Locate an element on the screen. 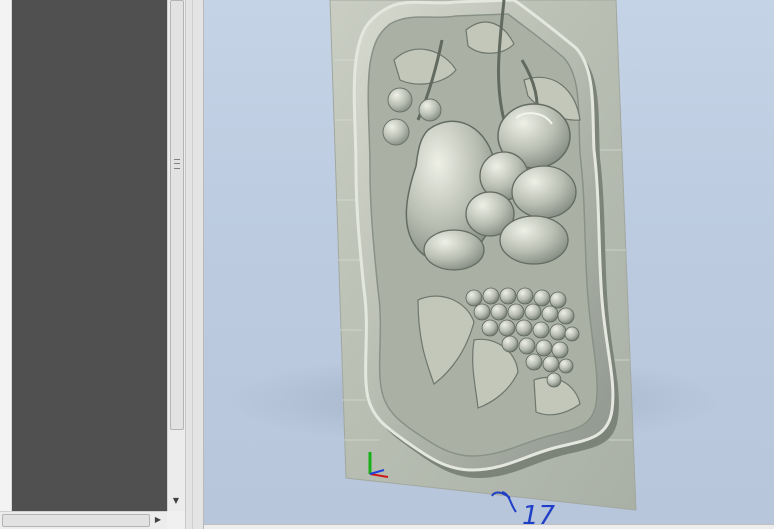  scroll-right-arrow-icon: ▶ is located at coordinates (158, 520).